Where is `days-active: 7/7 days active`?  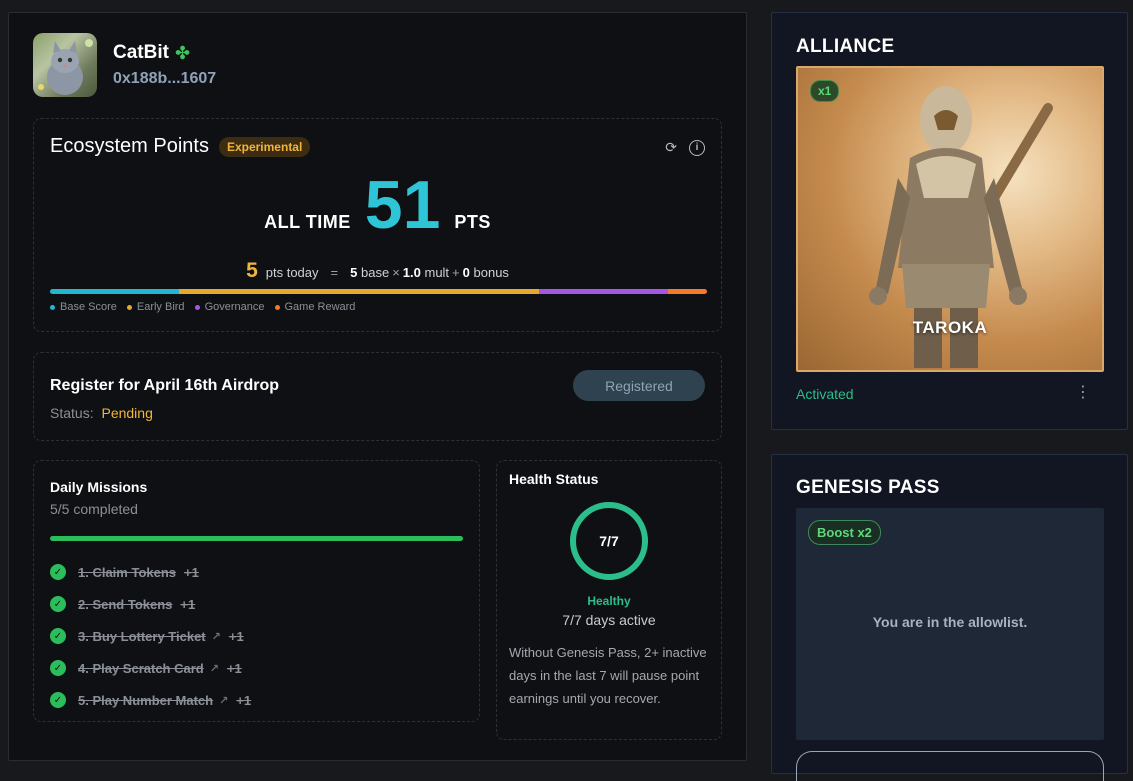 days-active: 7/7 days active is located at coordinates (609, 620).